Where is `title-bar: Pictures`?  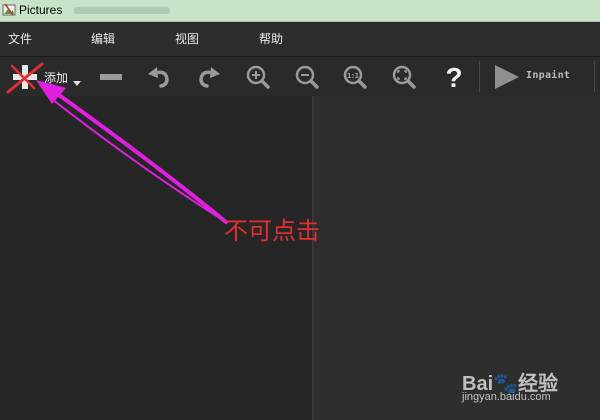
title-bar: Pictures is located at coordinates (300, 11).